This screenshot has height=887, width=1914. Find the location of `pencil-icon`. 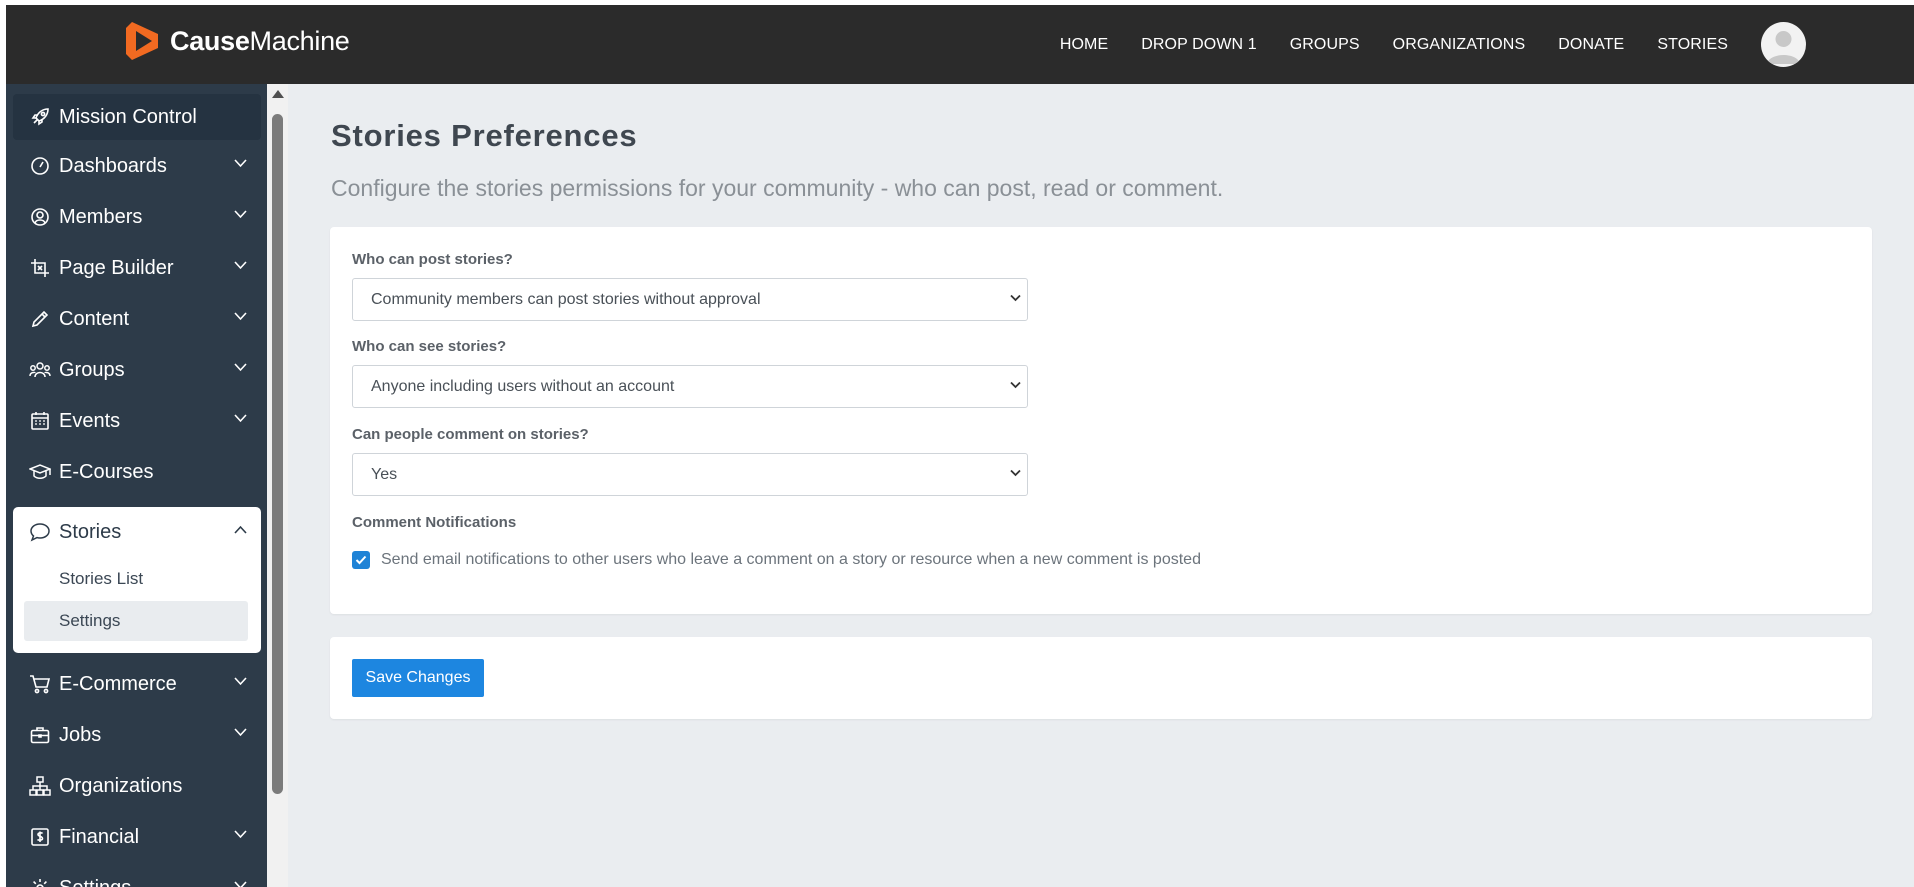

pencil-icon is located at coordinates (40, 319).